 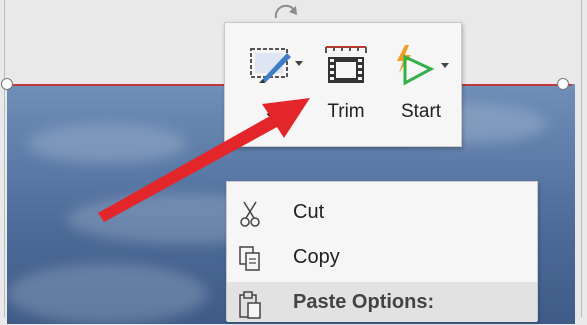 I want to click on menu-item-cut: Cut, so click(x=382, y=212).